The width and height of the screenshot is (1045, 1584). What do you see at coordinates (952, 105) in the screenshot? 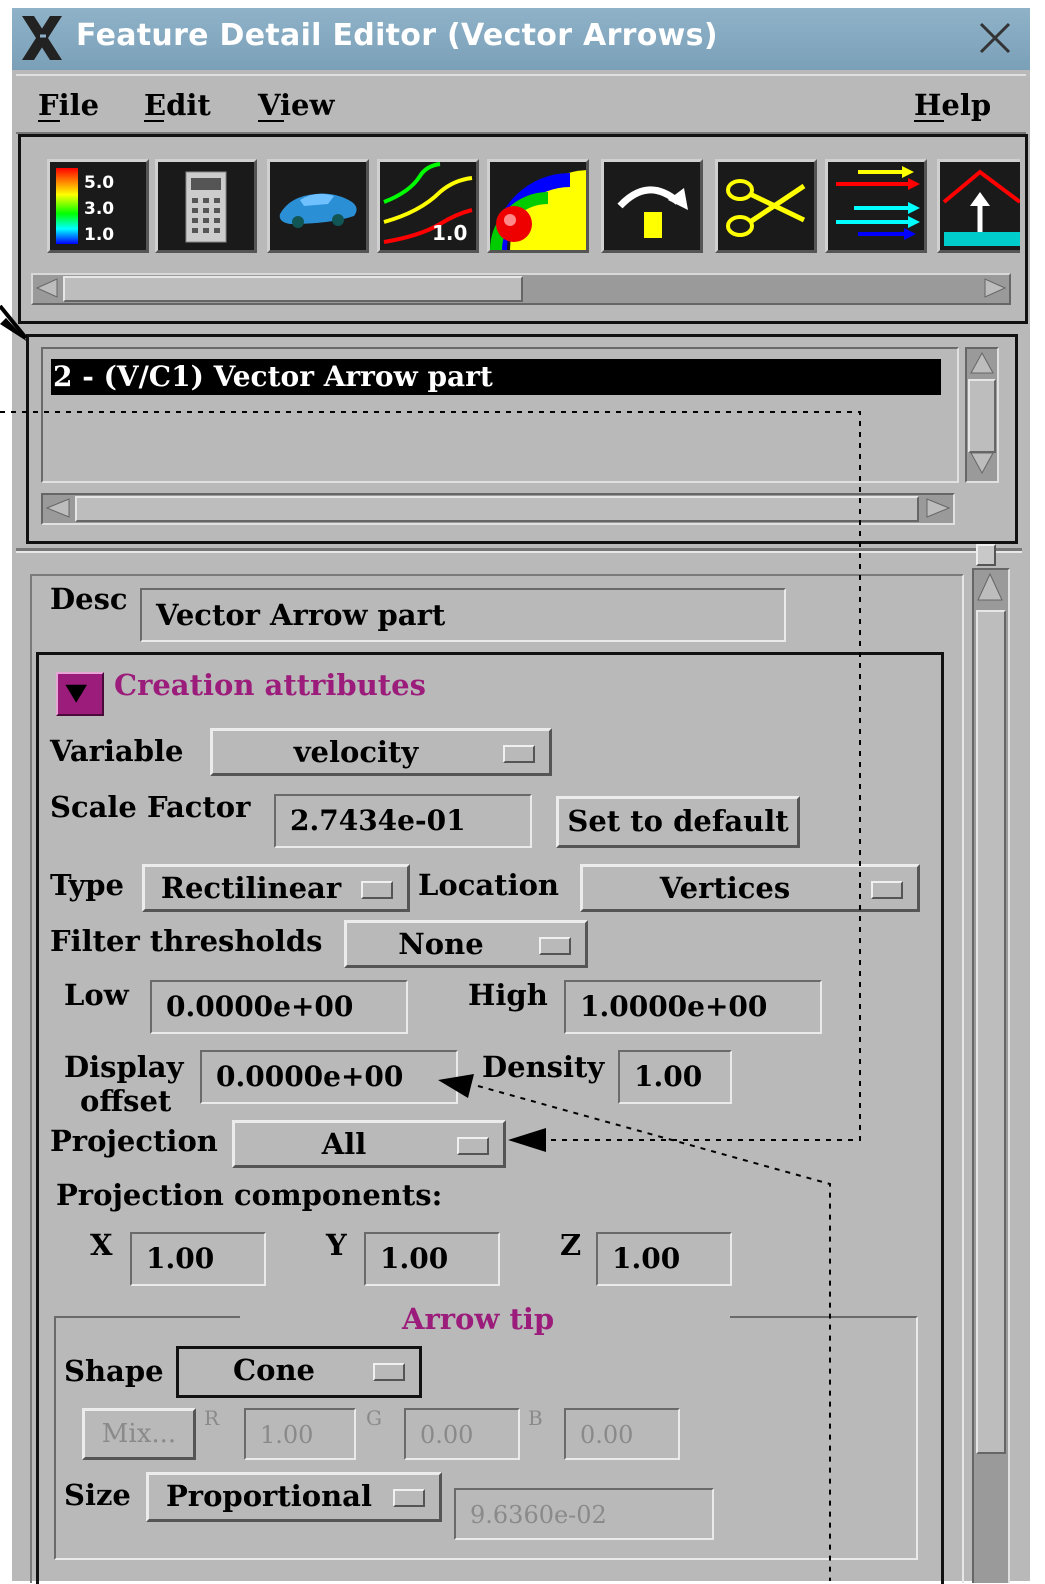
I see `menu-help: Help` at bounding box center [952, 105].